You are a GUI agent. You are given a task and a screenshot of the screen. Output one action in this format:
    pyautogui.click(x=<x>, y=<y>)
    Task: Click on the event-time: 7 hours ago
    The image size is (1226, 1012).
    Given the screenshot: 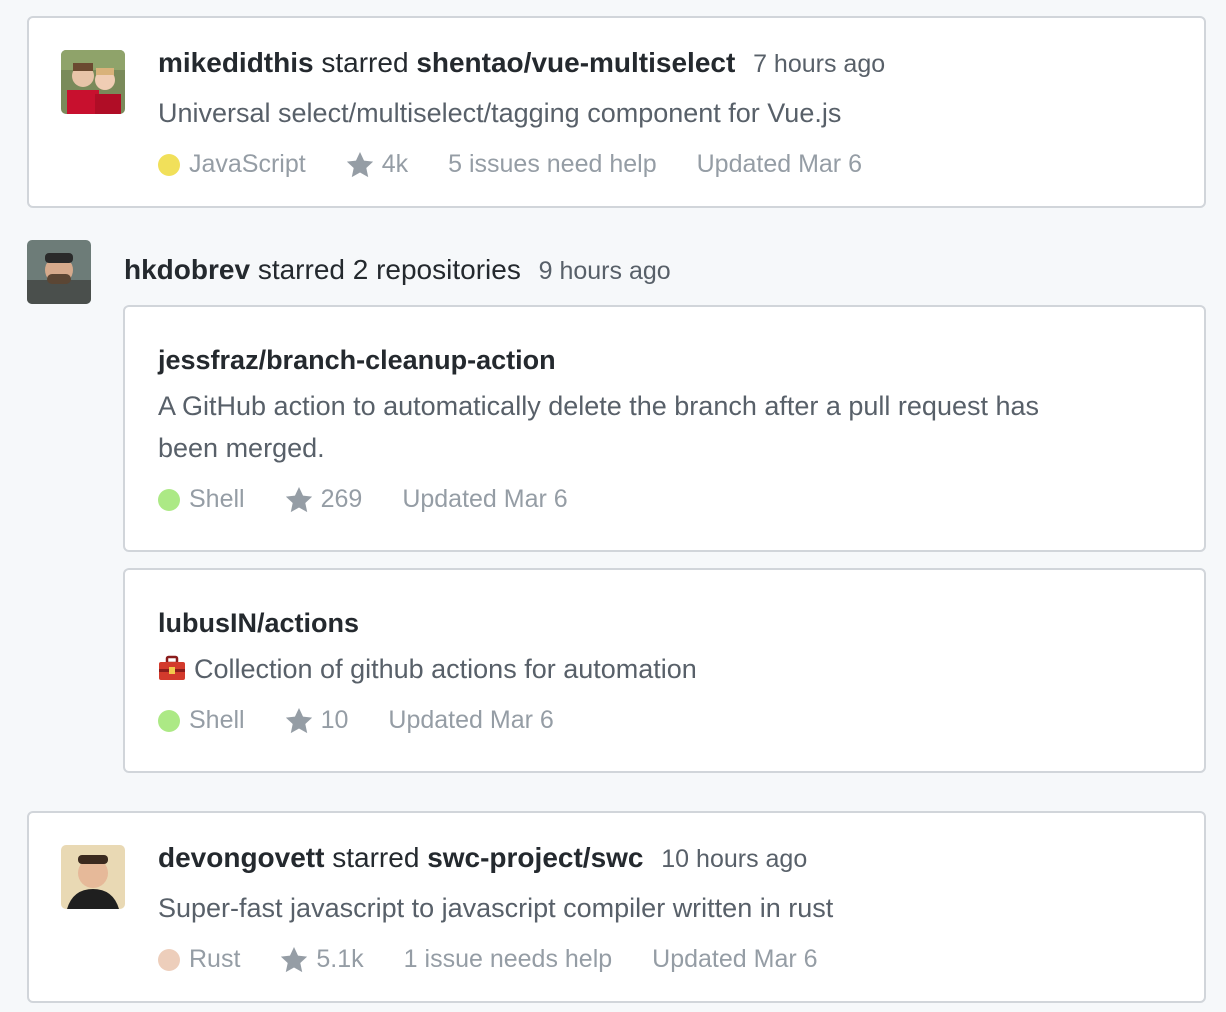 What is the action you would take?
    pyautogui.click(x=819, y=64)
    